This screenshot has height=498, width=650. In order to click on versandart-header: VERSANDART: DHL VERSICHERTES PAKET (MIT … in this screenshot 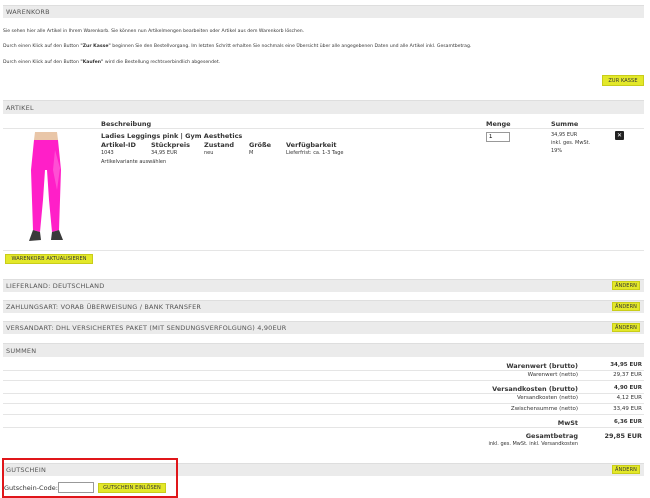, I will do `click(323, 327)`.